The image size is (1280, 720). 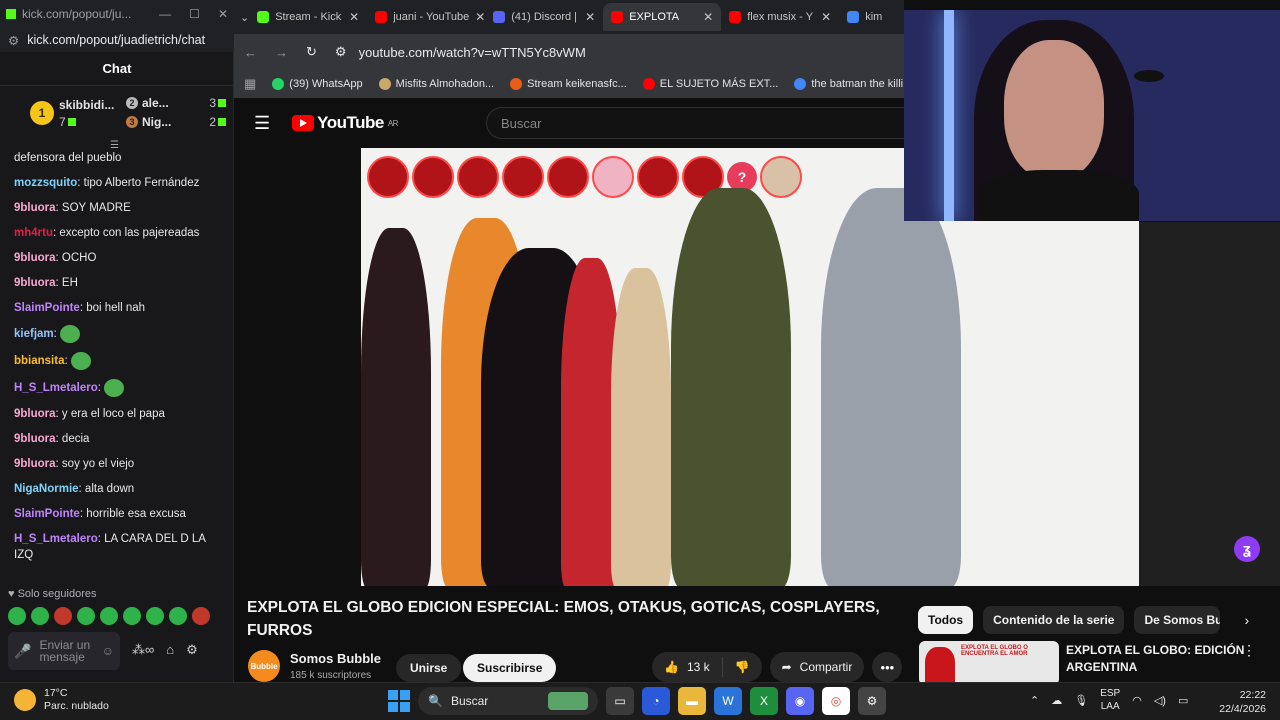 I want to click on chat-username: mozzsquito, so click(x=45, y=183).